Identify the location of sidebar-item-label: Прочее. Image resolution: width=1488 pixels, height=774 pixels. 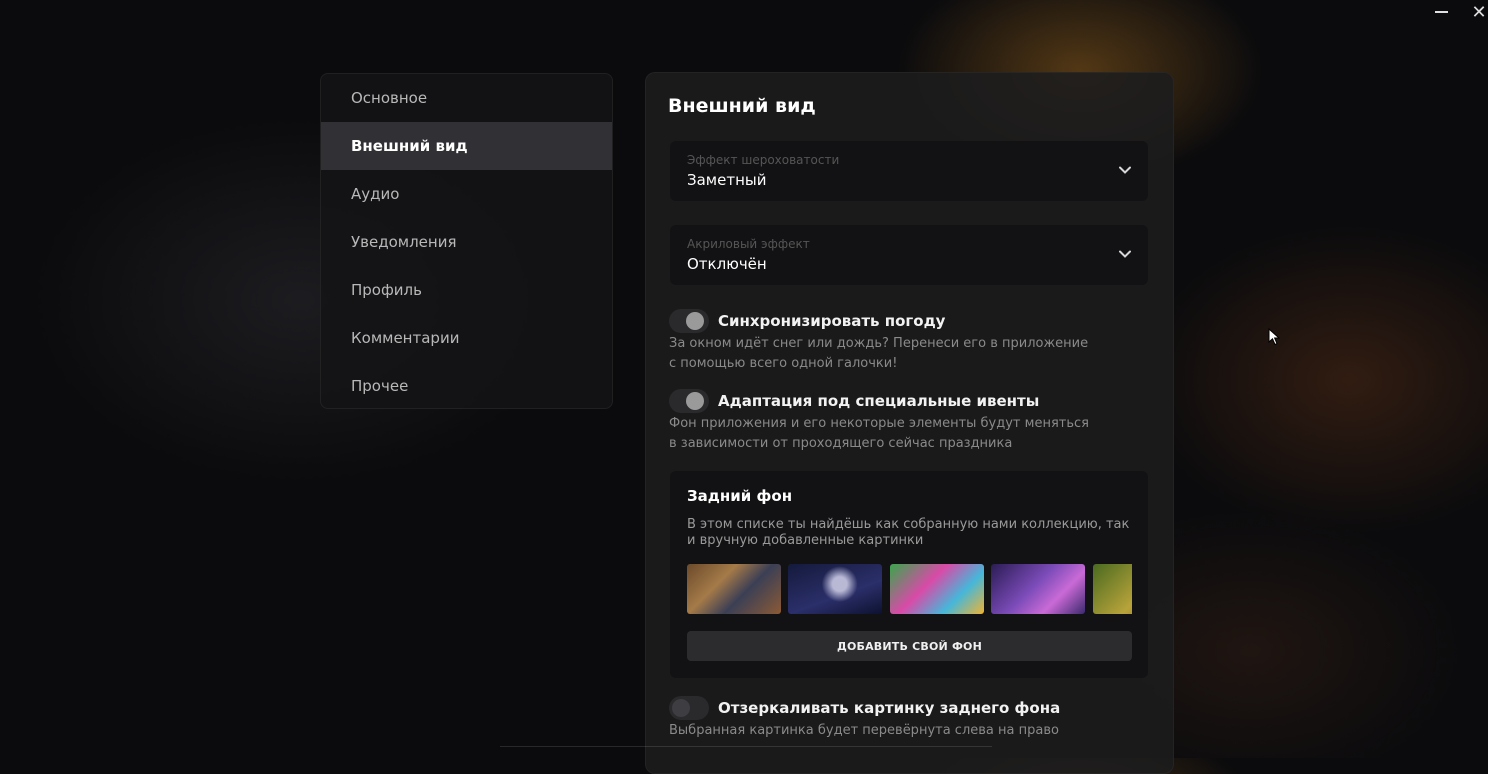
(380, 386).